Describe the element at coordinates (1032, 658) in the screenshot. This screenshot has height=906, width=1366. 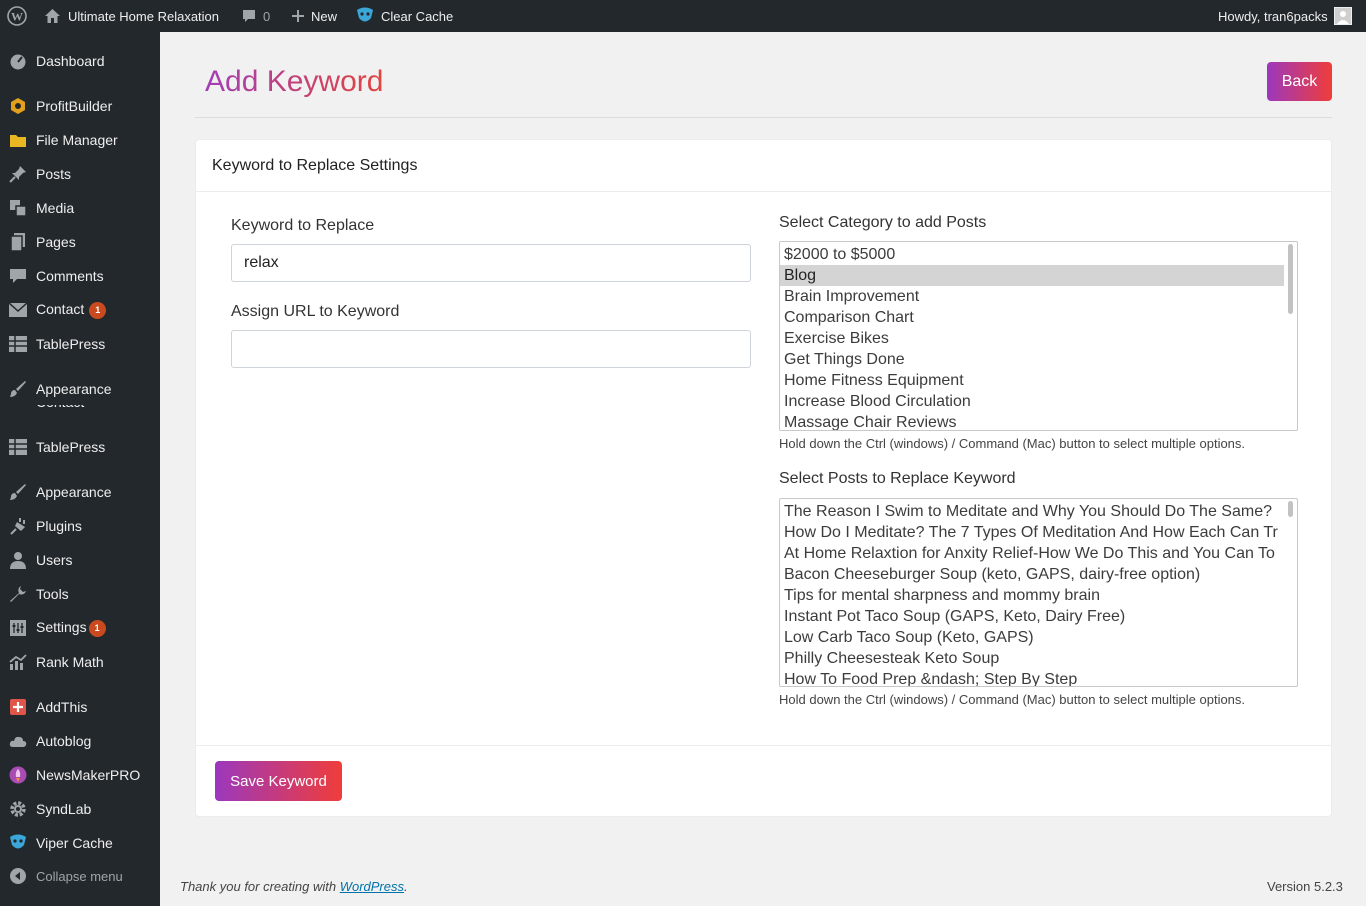
I see `post-option: Philly Cheesesteak Keto Soup` at that location.